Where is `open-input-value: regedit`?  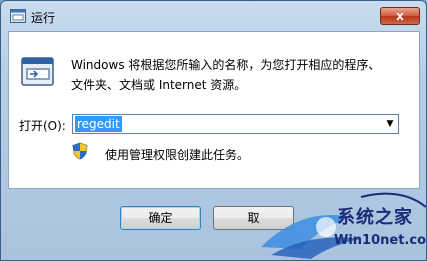 open-input-value: regedit is located at coordinates (98, 124).